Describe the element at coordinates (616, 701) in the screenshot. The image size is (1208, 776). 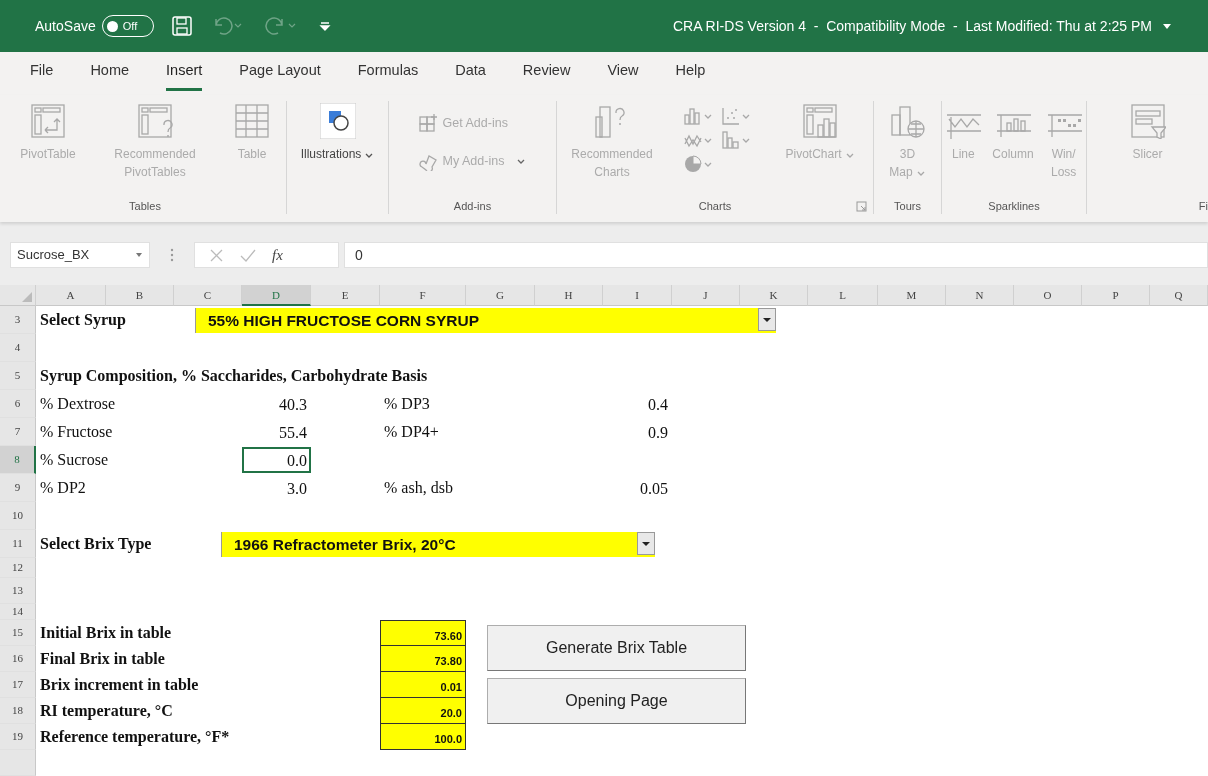
I see `sheet-button: Opening Page` at that location.